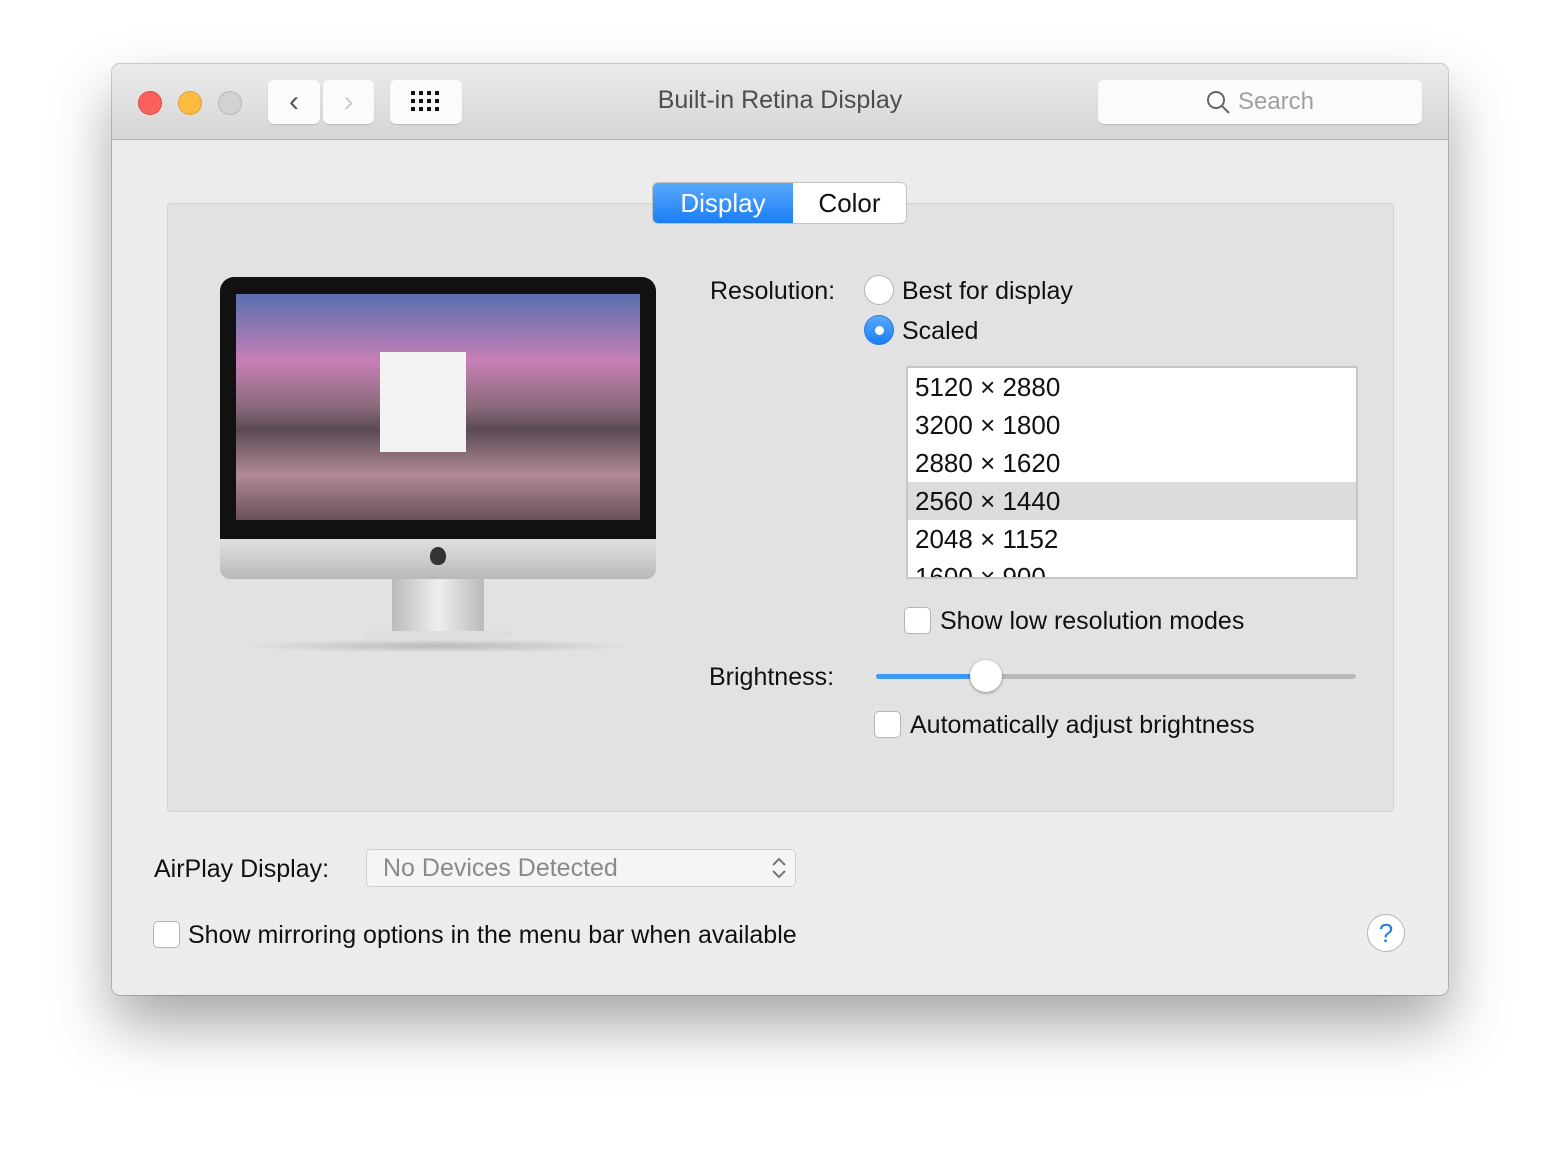 The image size is (1560, 1156). I want to click on low-res-checkbox, so click(917, 620).